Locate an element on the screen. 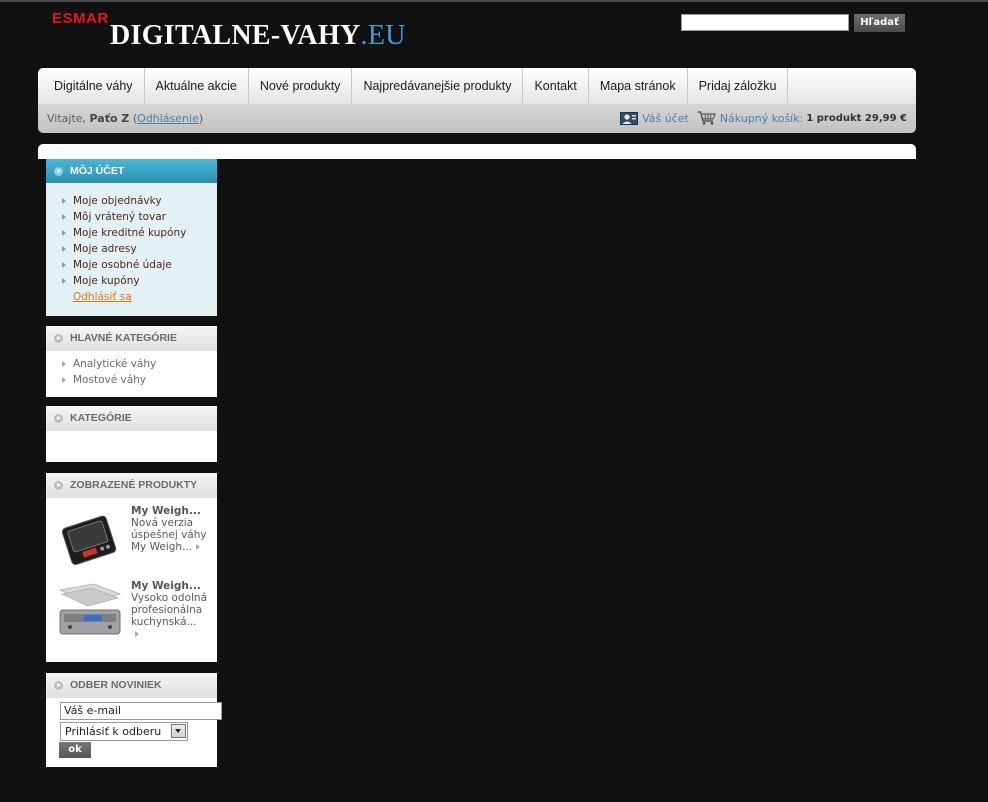 The width and height of the screenshot is (988, 802). cart-icon is located at coordinates (706, 118).